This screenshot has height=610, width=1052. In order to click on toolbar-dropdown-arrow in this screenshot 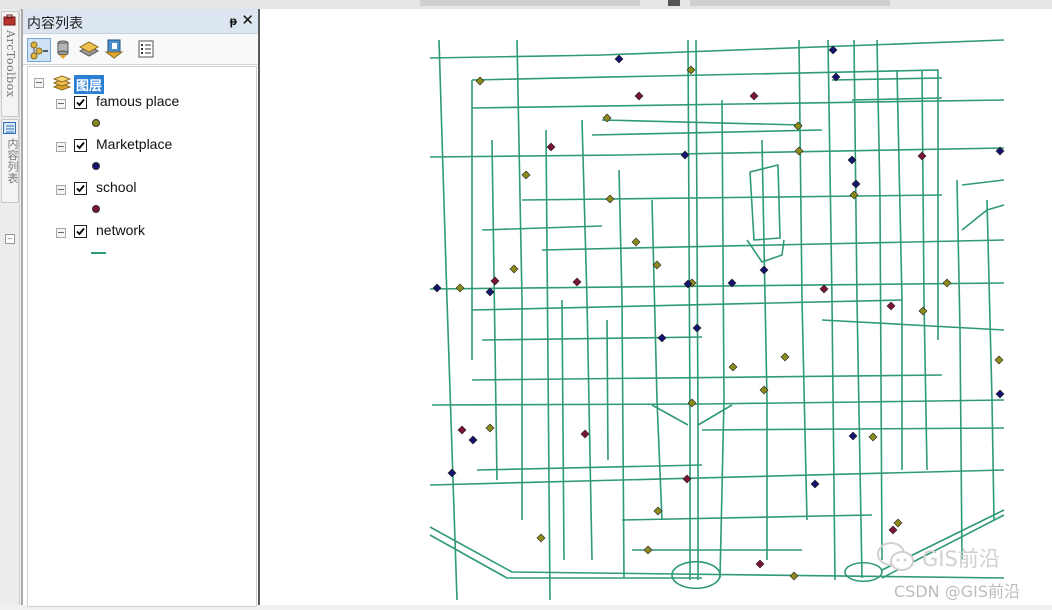, I will do `click(674, 3)`.